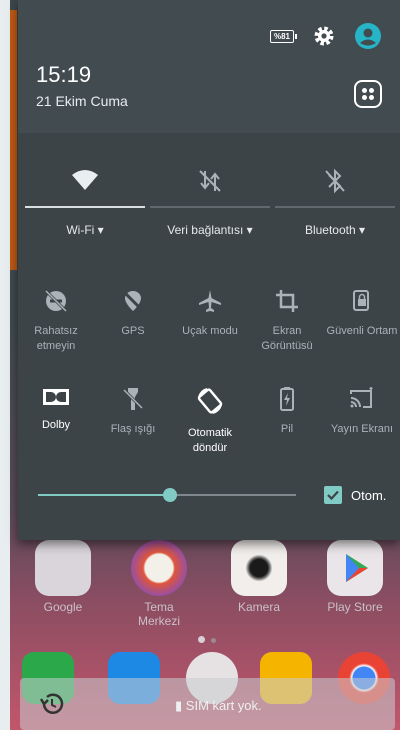 This screenshot has height=730, width=400. Describe the element at coordinates (287, 301) in the screenshot. I see `screenshot-crop-icon` at that location.